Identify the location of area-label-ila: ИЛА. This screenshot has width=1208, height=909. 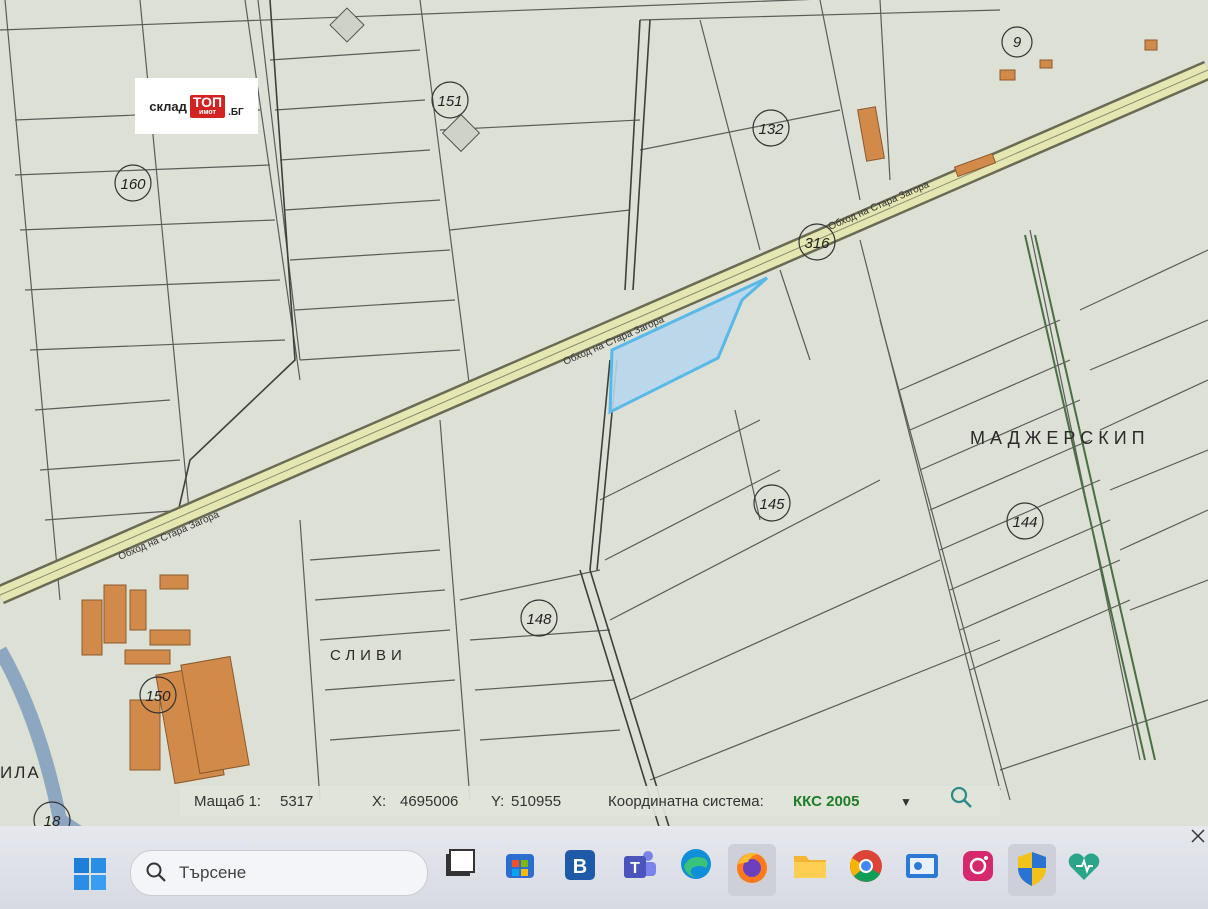
(20, 772).